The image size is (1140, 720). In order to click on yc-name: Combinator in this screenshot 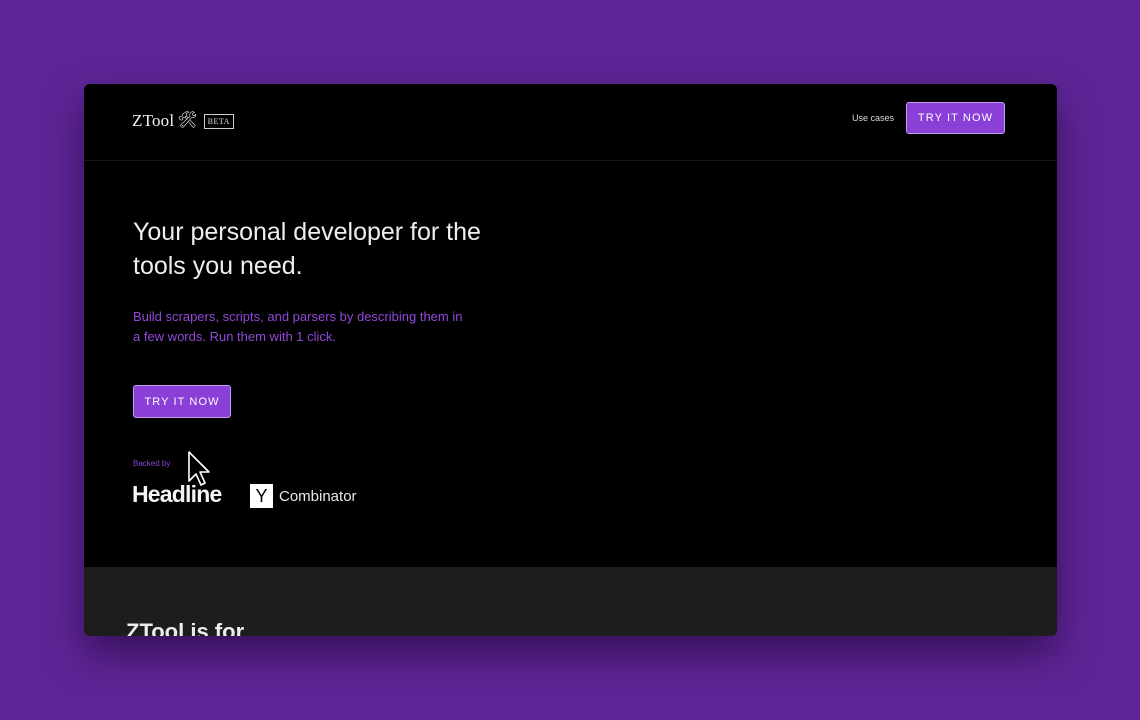, I will do `click(318, 496)`.